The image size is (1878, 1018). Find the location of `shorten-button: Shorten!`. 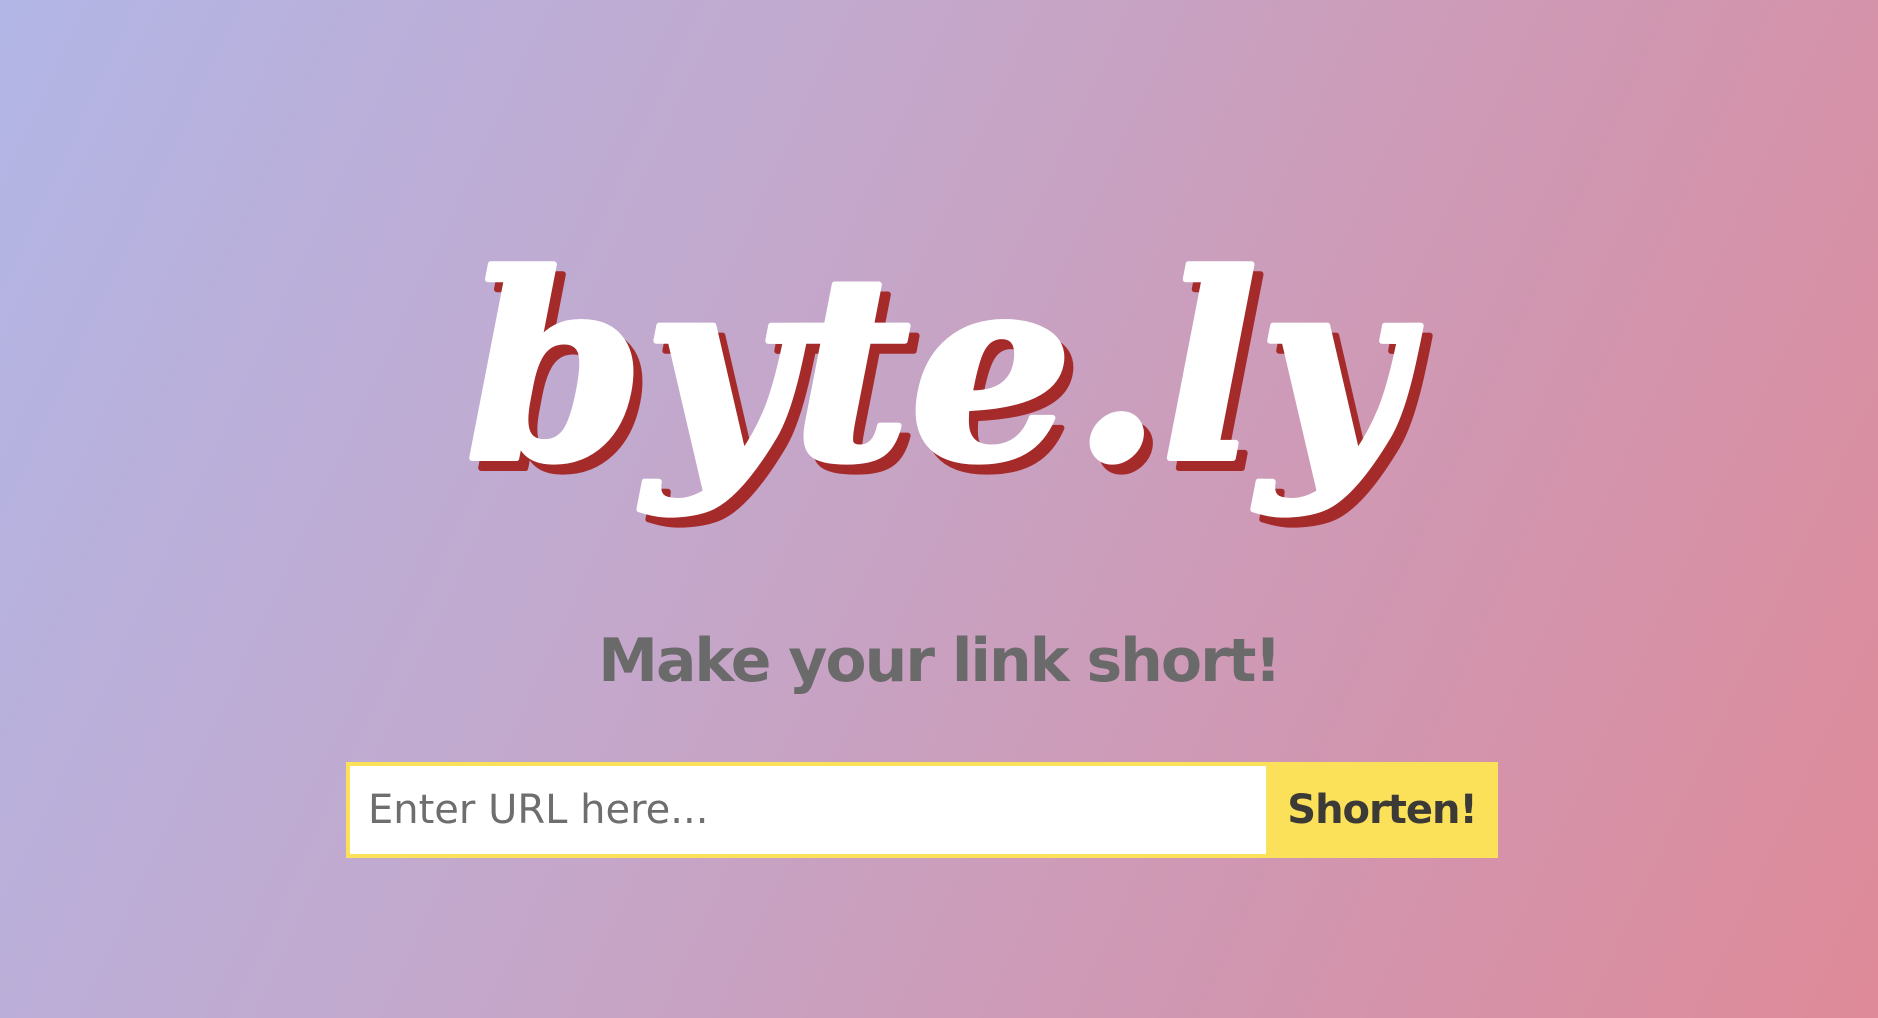

shorten-button: Shorten! is located at coordinates (1382, 810).